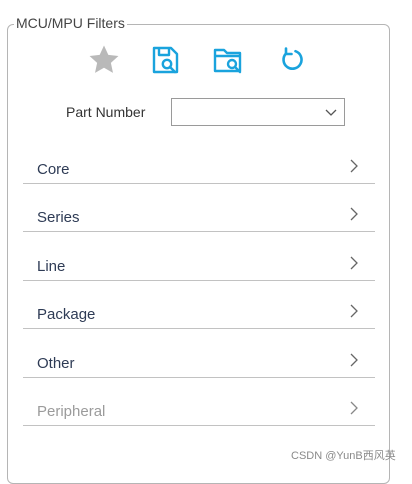 Image resolution: width=412 pixels, height=484 pixels. I want to click on part-number-dropdown, so click(258, 112).